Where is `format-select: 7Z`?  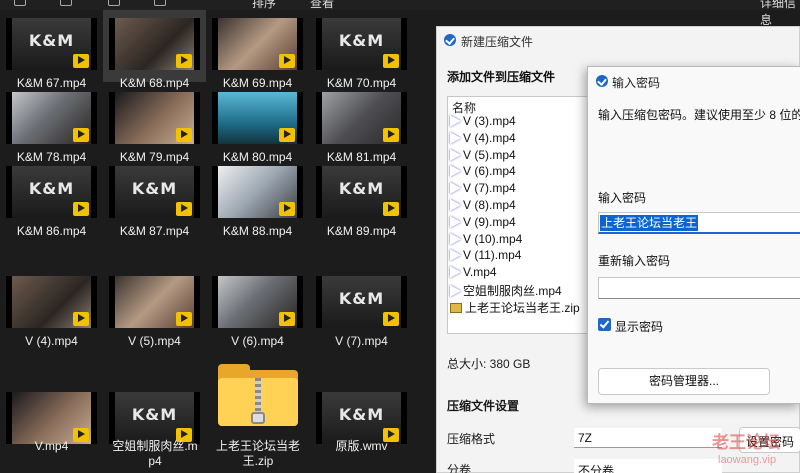
format-select: 7Z is located at coordinates (648, 438).